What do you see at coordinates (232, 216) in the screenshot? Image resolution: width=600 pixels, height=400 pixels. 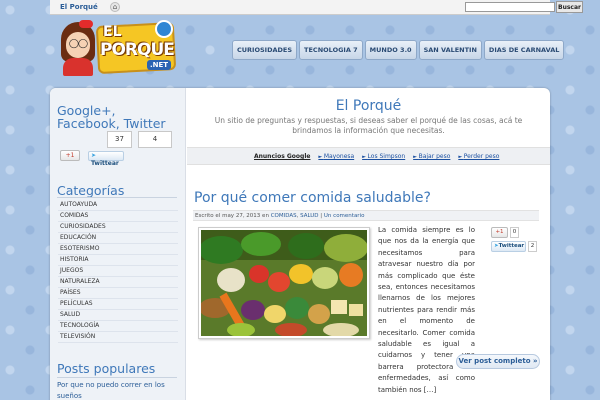 I see `post-date: Escrito el may 27, 2013 en` at bounding box center [232, 216].